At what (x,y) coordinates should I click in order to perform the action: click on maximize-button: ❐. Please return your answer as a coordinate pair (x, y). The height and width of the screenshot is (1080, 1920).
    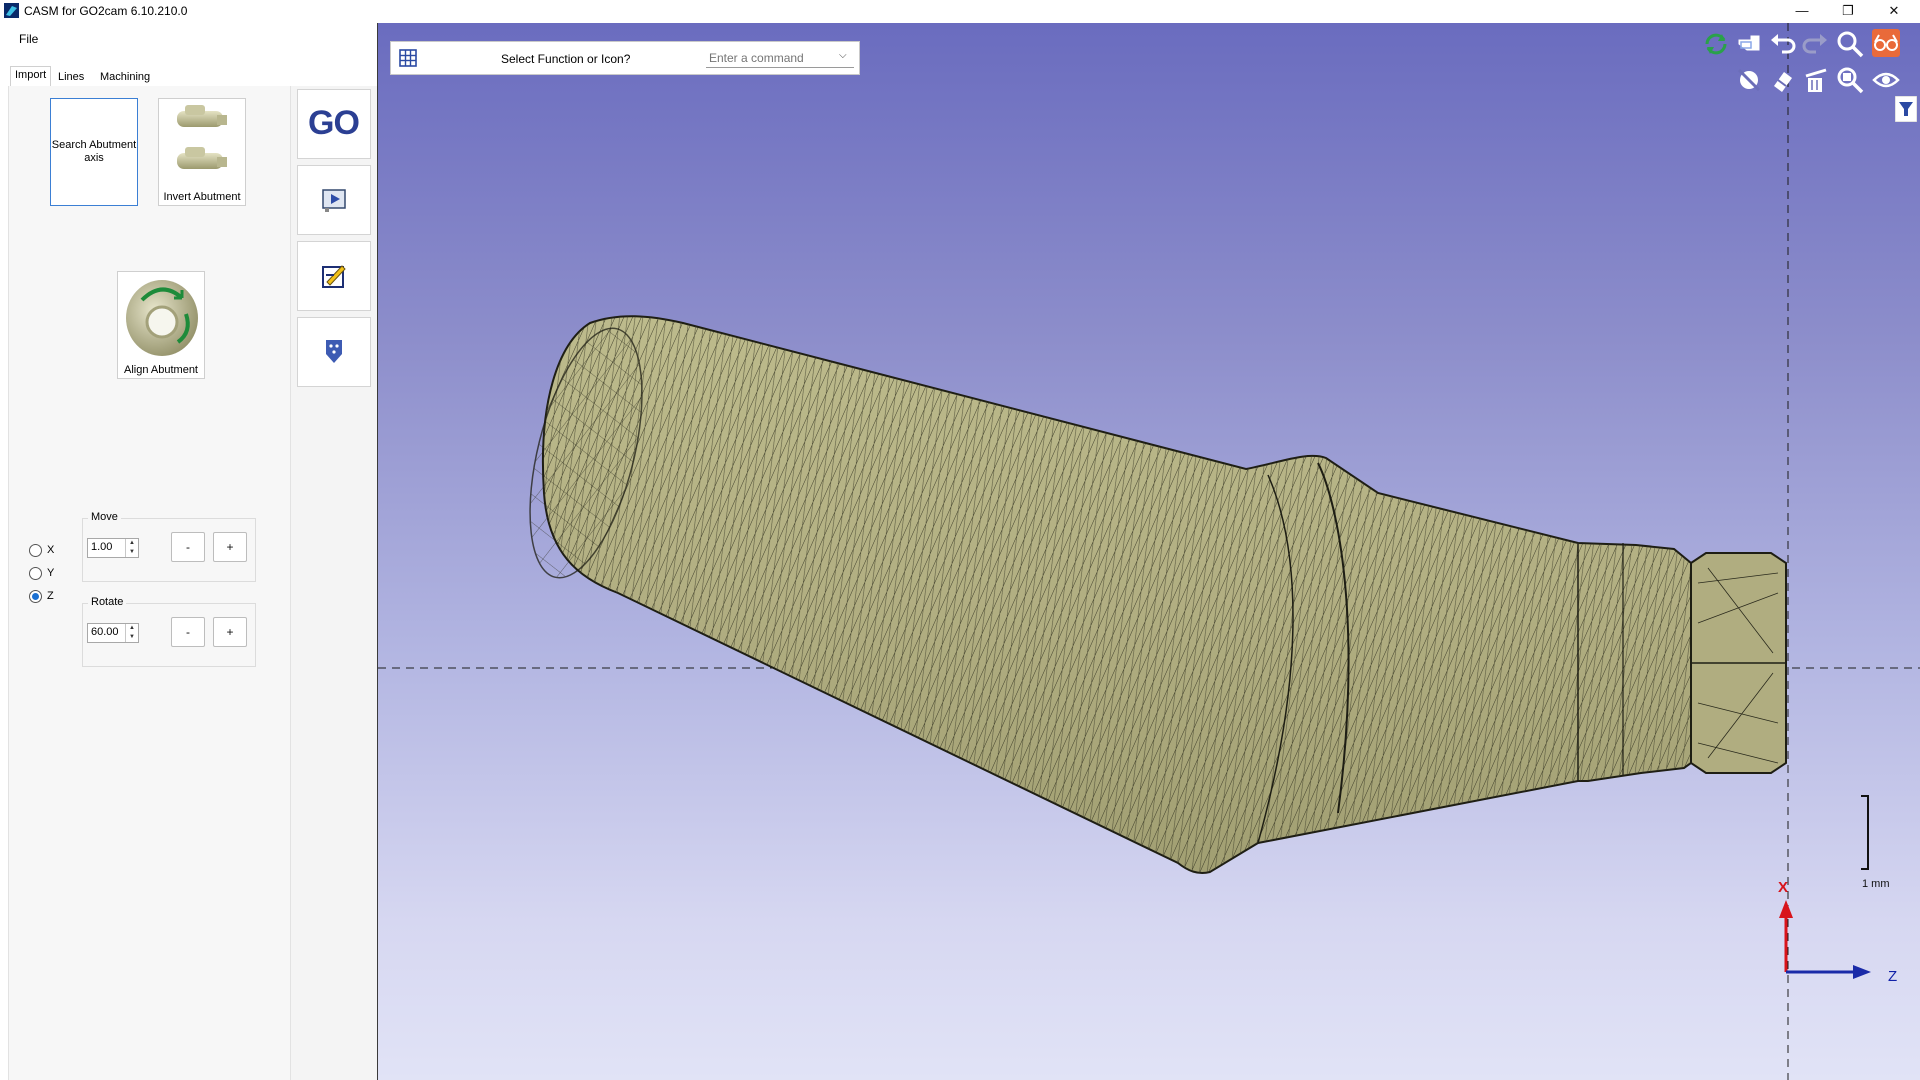
    Looking at the image, I should click on (1848, 11).